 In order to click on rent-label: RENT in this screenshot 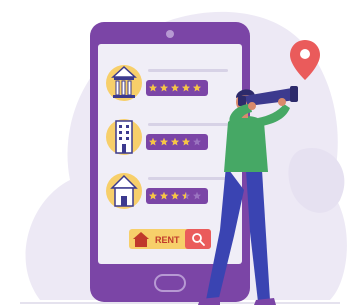, I will do `click(167, 240)`.